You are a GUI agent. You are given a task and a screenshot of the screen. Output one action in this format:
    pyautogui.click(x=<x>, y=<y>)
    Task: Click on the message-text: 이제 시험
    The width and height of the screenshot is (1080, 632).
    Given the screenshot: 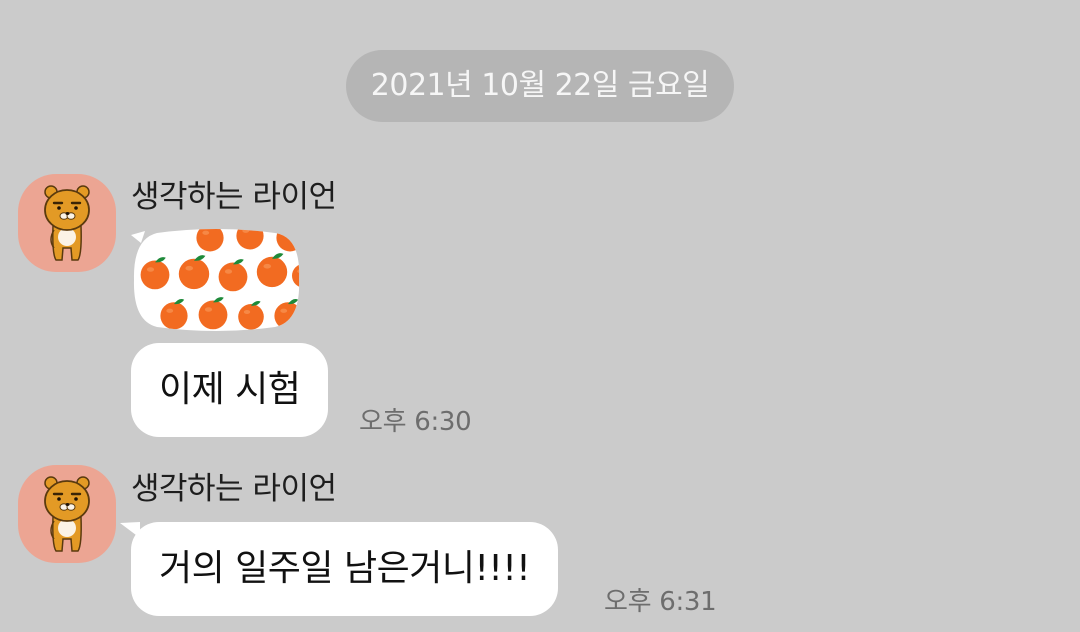 What is the action you would take?
    pyautogui.click(x=230, y=389)
    